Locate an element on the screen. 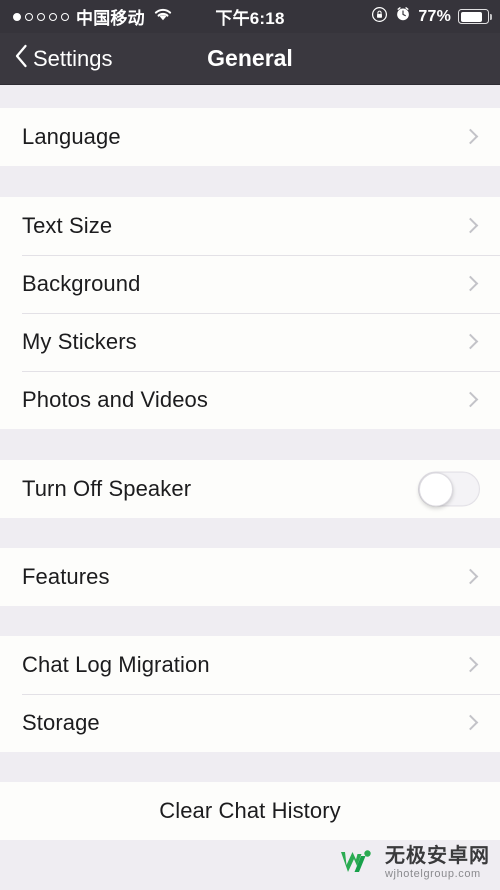  status-bar-right: 77% is located at coordinates (431, 16).